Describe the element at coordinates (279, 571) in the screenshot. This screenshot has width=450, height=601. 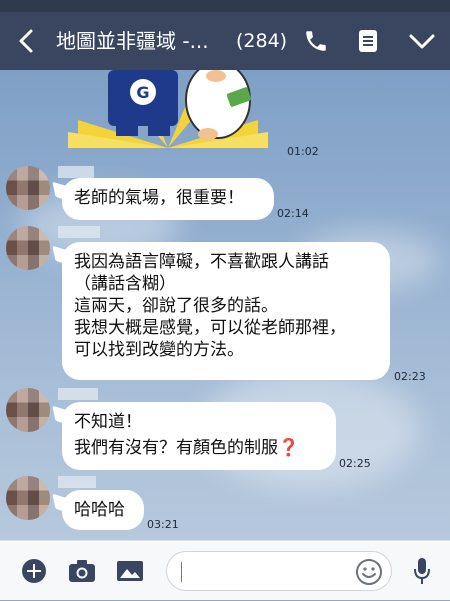
I see `message-input` at that location.